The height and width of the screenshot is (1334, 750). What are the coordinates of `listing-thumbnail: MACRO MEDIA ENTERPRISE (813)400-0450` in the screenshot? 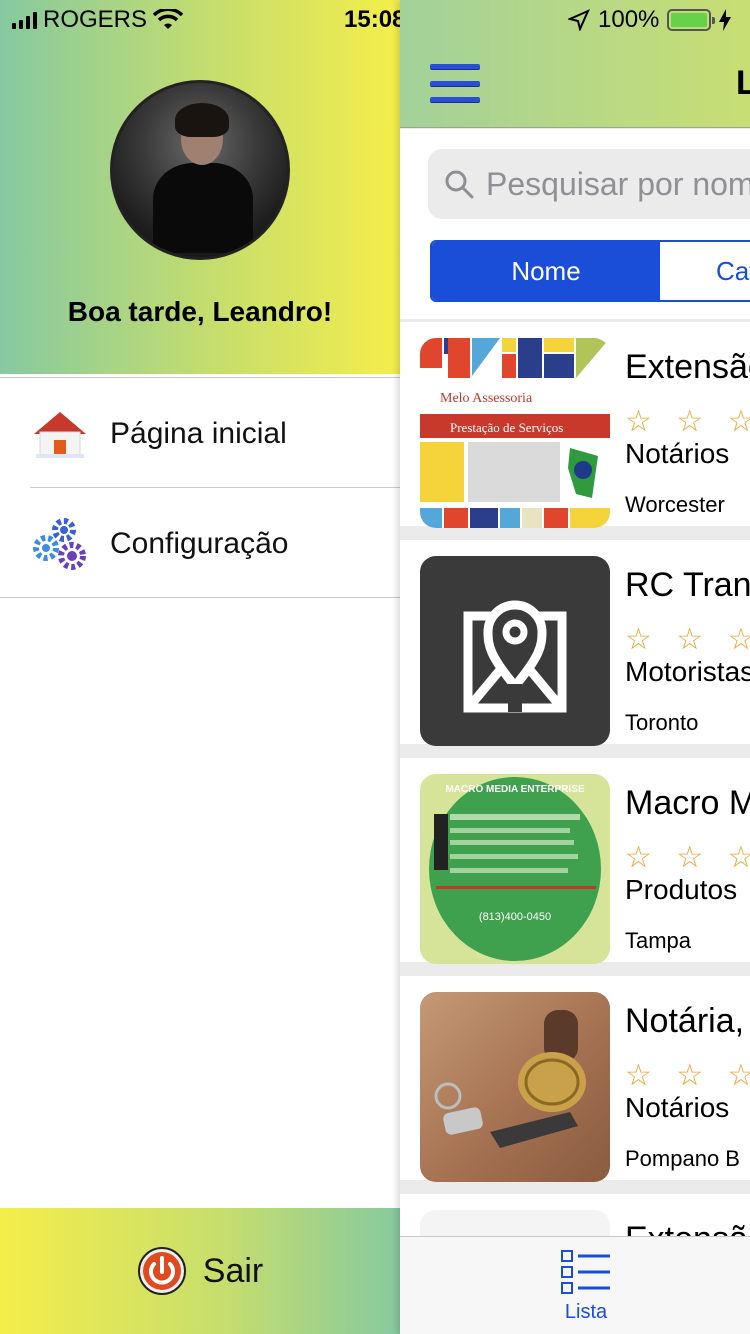 It's located at (515, 869).